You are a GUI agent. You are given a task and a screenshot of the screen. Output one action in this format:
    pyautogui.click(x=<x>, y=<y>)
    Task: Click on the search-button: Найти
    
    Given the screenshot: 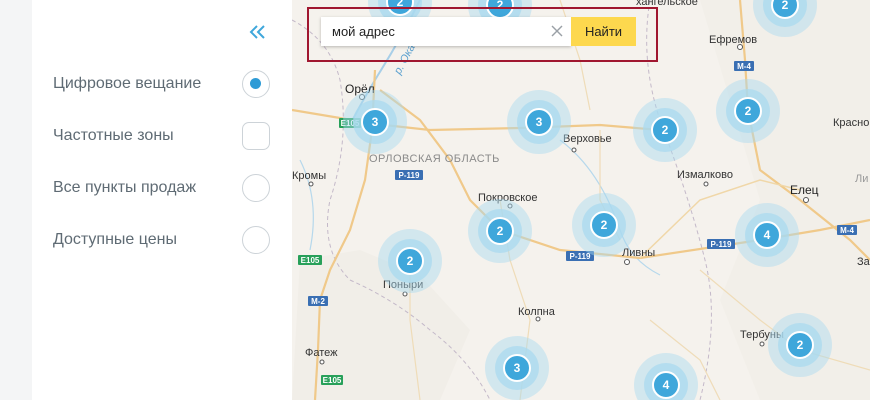 What is the action you would take?
    pyautogui.click(x=603, y=31)
    